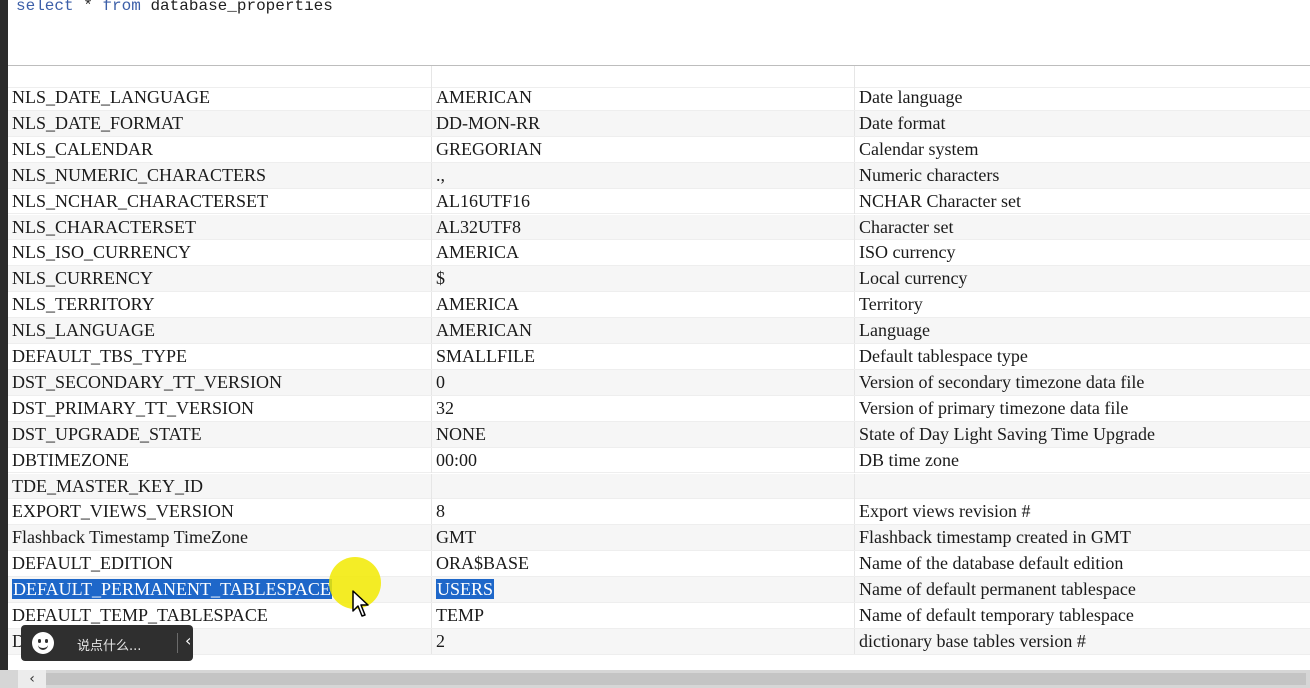 The height and width of the screenshot is (688, 1310). I want to click on table-cell-description: ISO currency, so click(1082, 252).